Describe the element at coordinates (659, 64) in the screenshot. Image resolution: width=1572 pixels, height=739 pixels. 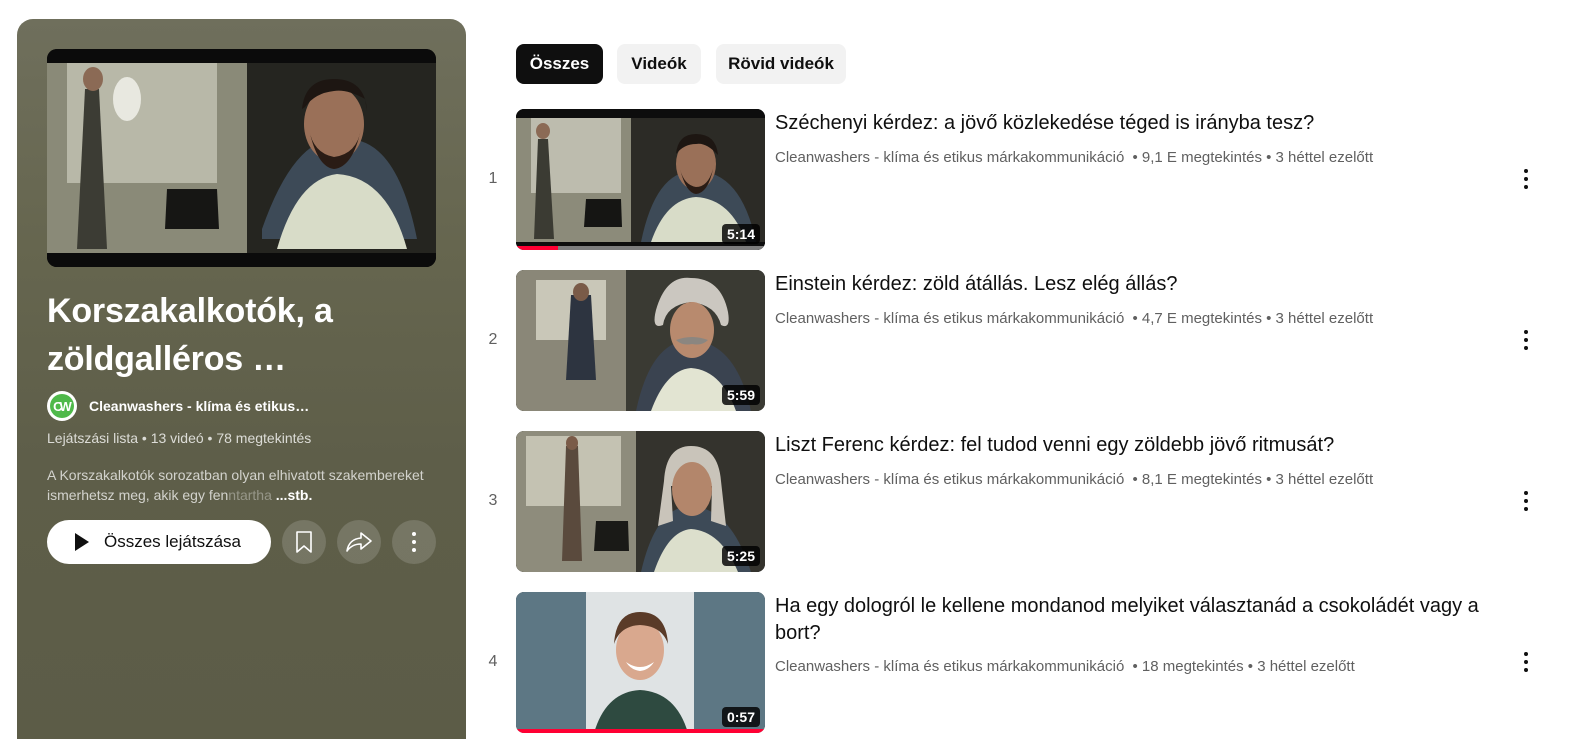
I see `chip-videos: Videók` at that location.